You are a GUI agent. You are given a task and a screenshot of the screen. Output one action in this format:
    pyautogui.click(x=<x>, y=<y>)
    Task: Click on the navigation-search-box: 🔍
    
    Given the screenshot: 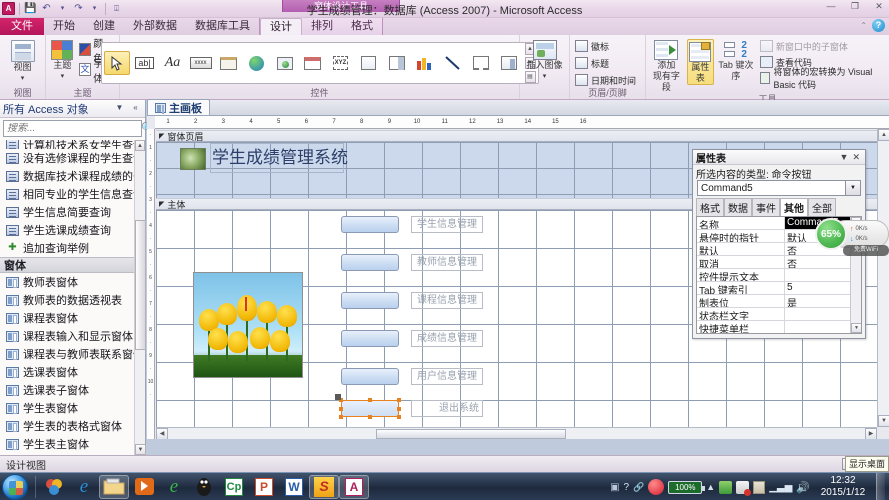 What is the action you would take?
    pyautogui.click(x=78, y=128)
    